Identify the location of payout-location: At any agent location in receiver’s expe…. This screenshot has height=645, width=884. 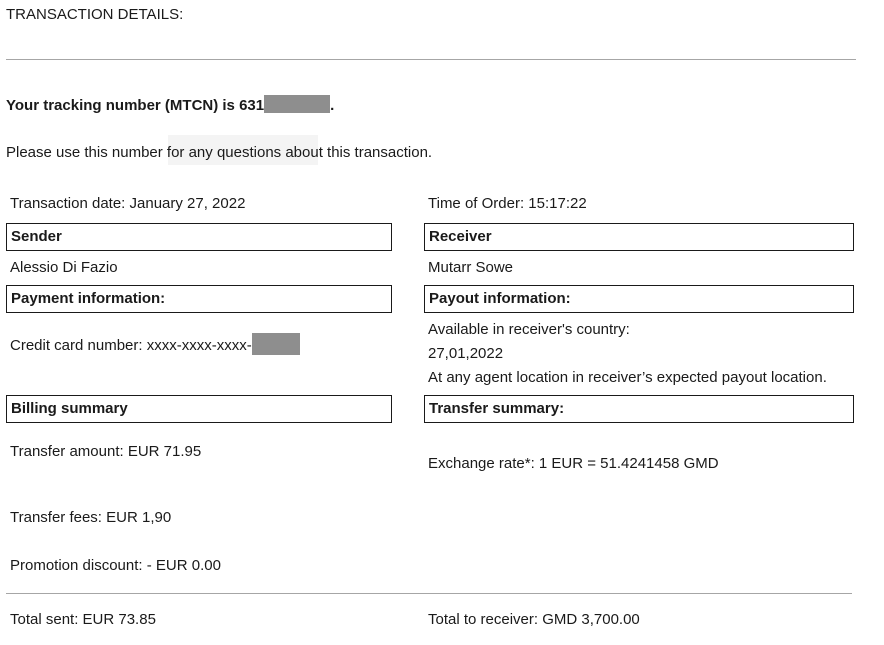
(627, 377).